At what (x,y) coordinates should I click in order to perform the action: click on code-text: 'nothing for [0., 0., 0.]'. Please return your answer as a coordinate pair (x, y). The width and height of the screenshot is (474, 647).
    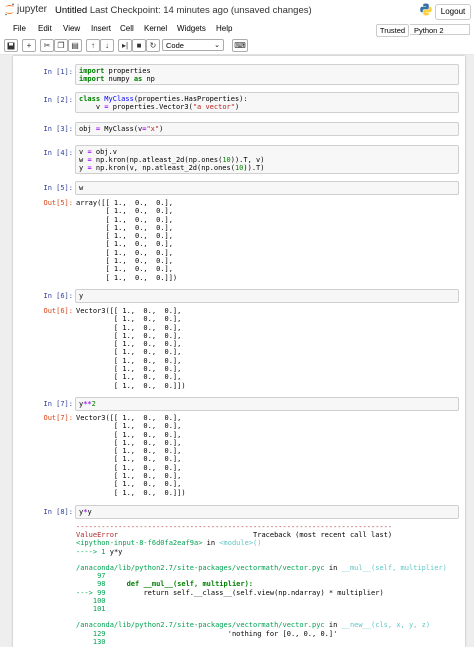
    Looking at the image, I should click on (223, 633).